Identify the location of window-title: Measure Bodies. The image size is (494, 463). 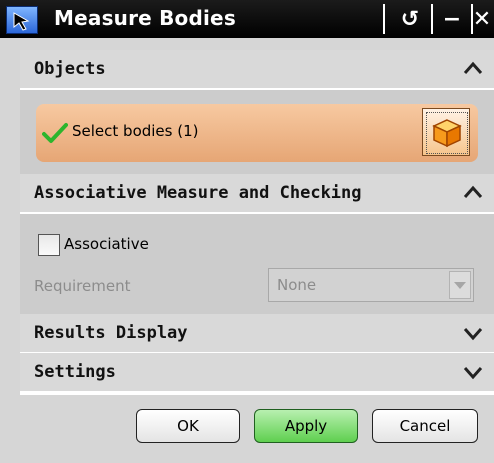
(145, 18).